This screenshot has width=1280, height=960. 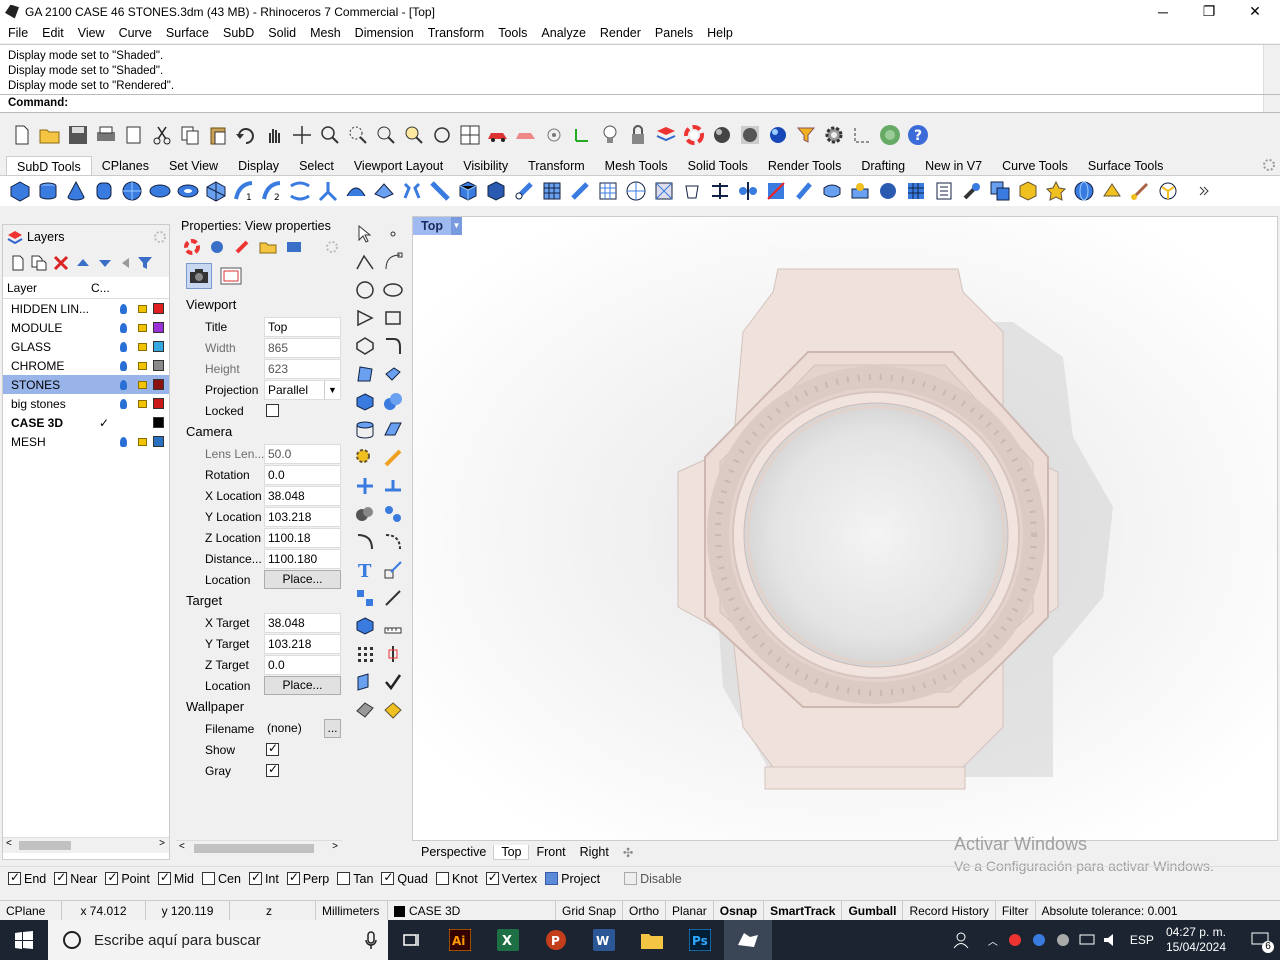 What do you see at coordinates (664, 191) in the screenshot?
I see `subd-grid4-icon` at bounding box center [664, 191].